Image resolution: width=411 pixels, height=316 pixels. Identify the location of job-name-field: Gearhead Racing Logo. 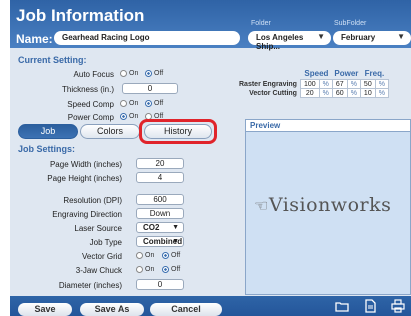
(147, 38).